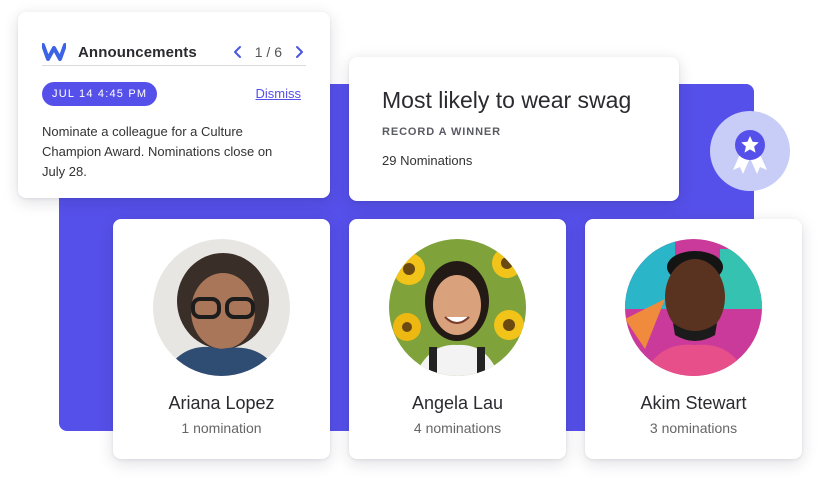 The image size is (820, 483). Describe the element at coordinates (221, 428) in the screenshot. I see `nominee-count: 1 nomination` at that location.